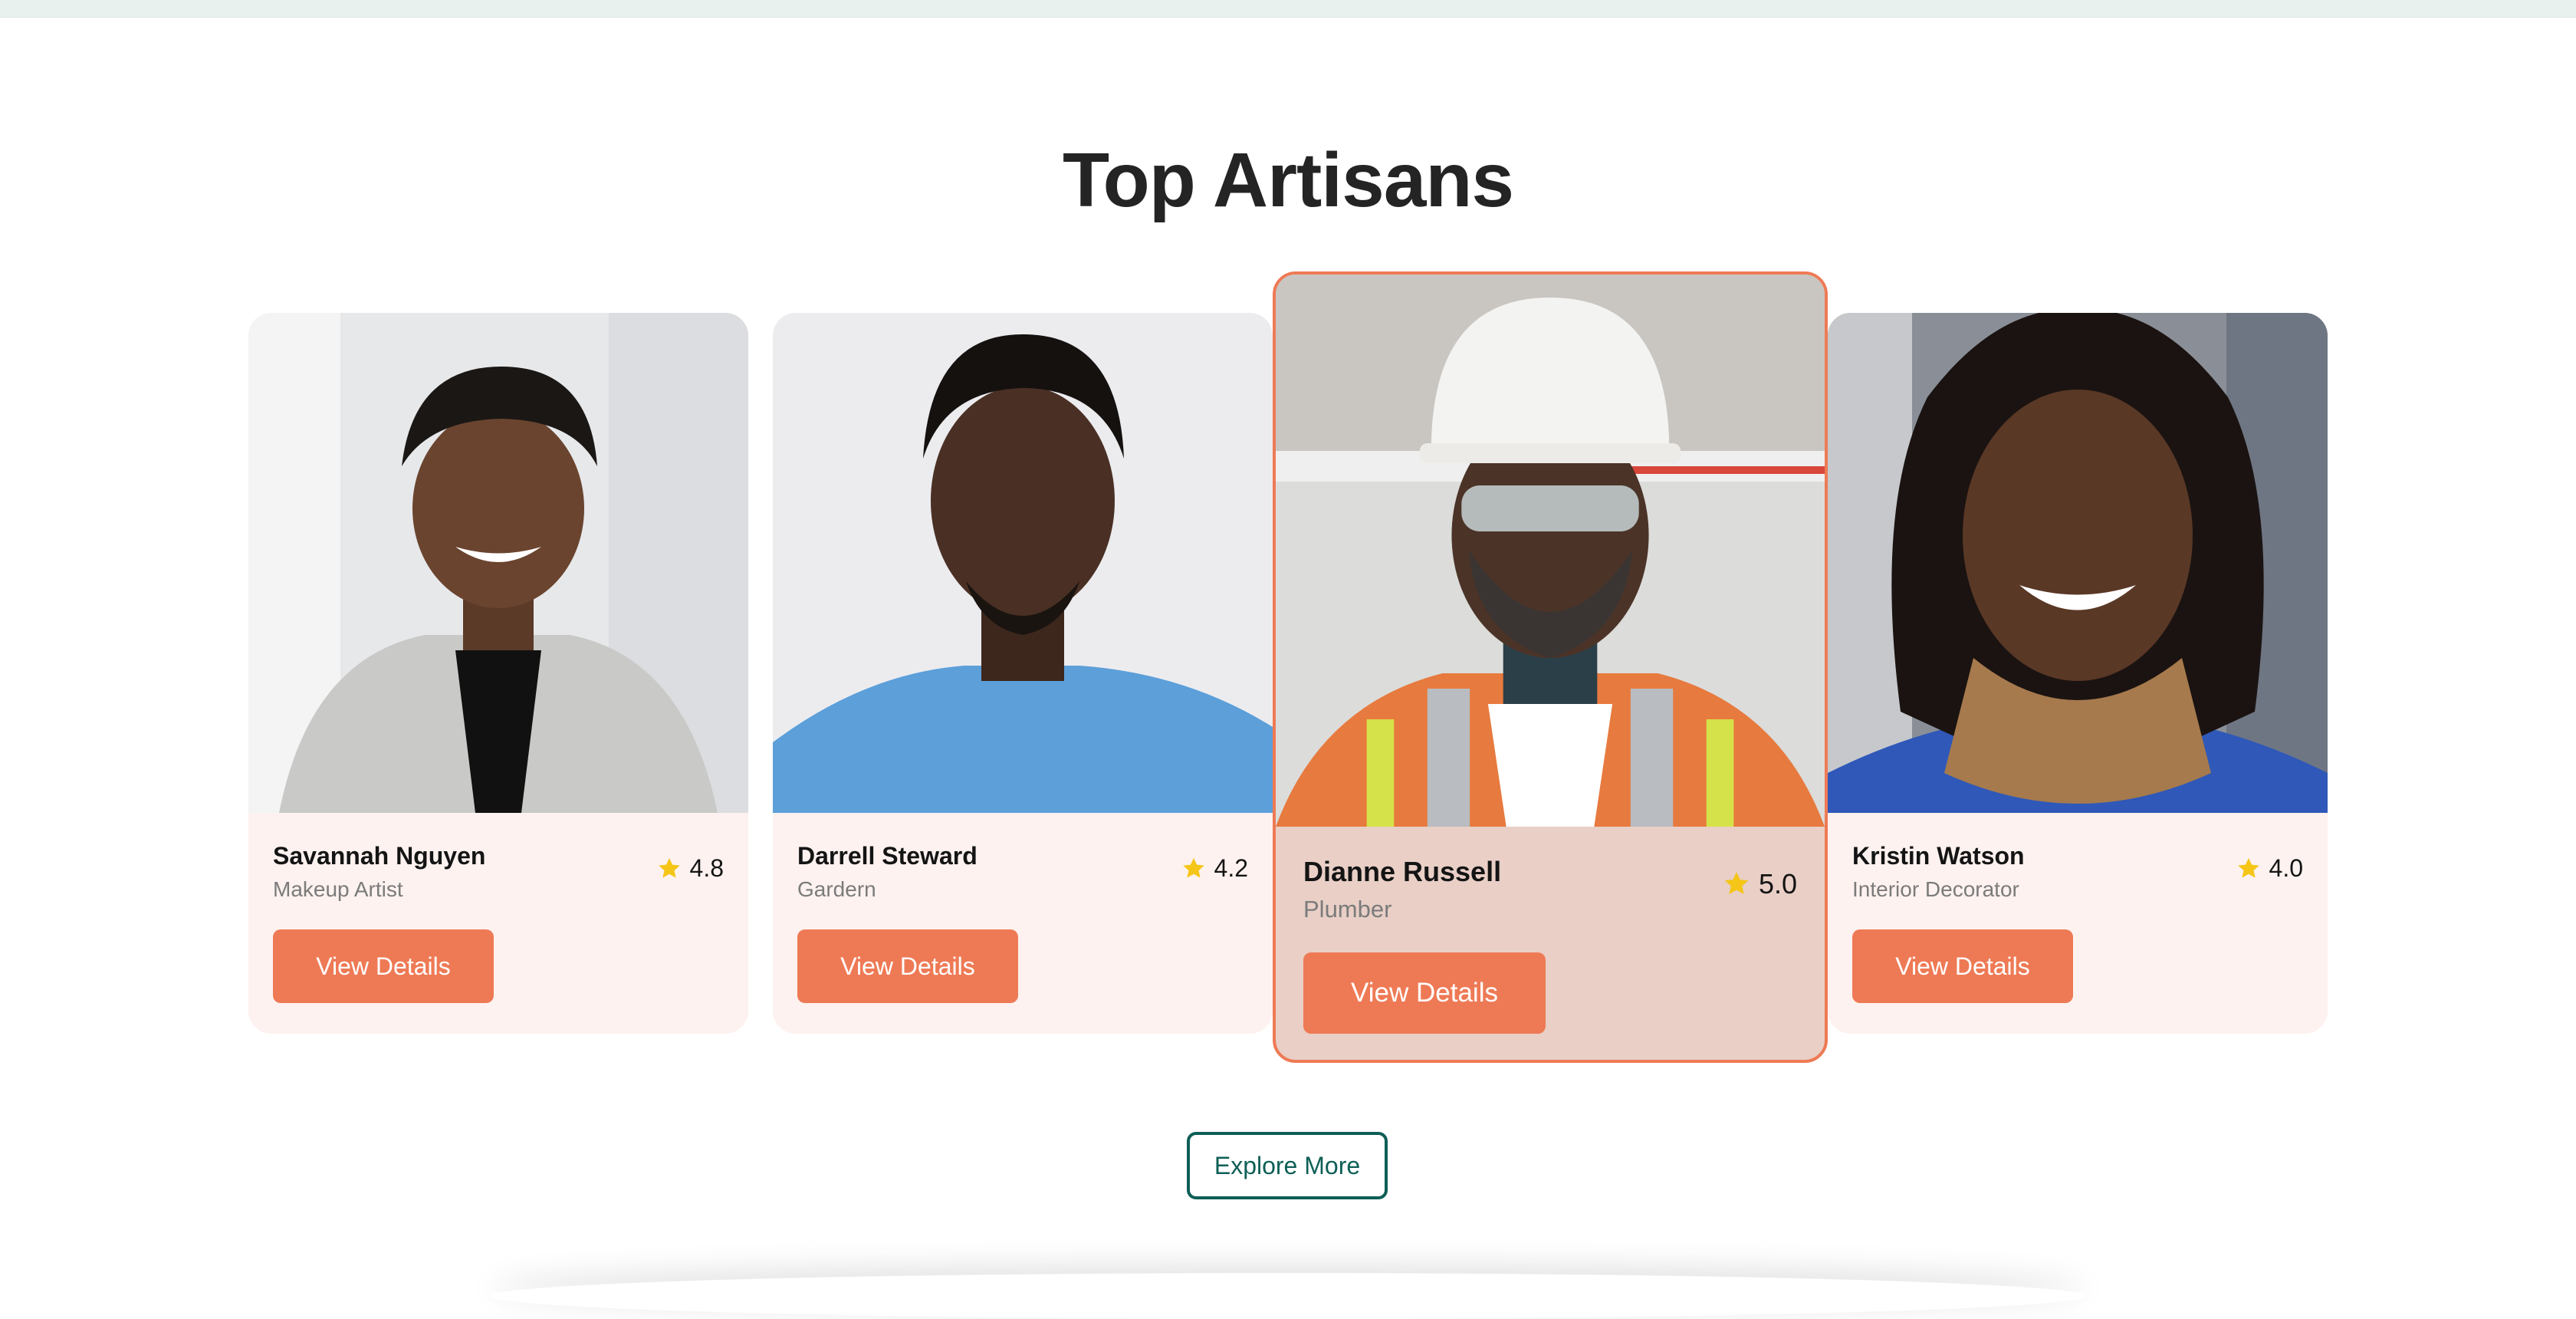 The width and height of the screenshot is (2576, 1319). Describe the element at coordinates (1288, 1296) in the screenshot. I see `next-section-edge` at that location.